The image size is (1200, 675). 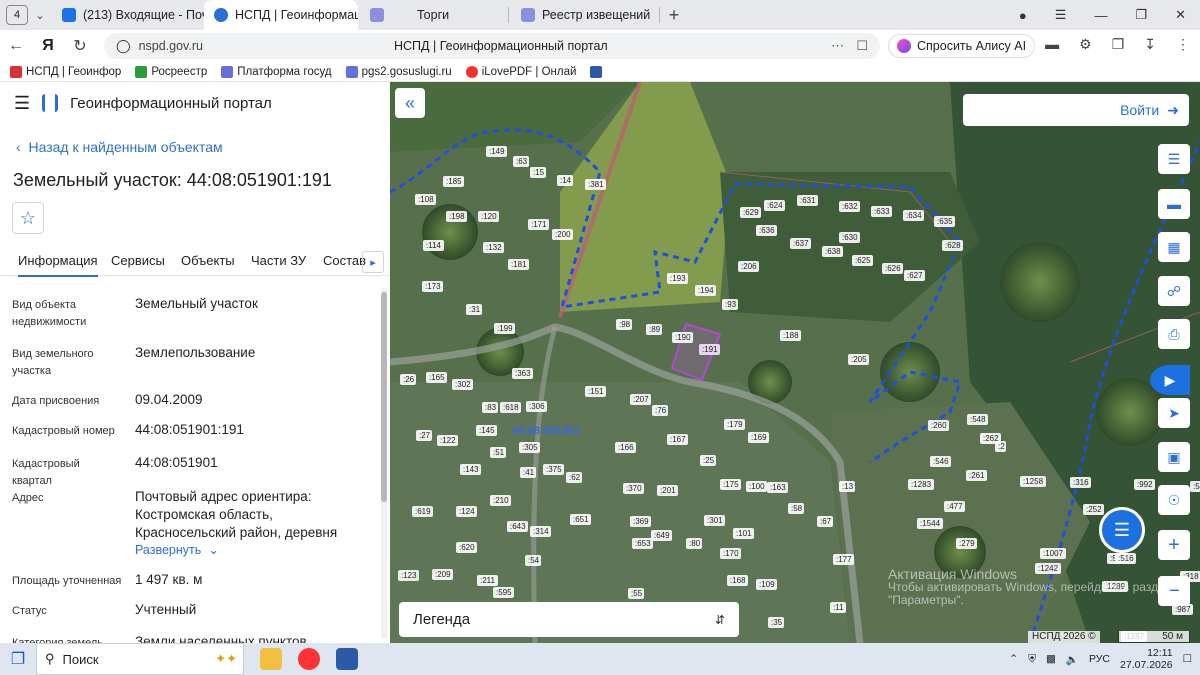 What do you see at coordinates (1013, 659) in the screenshot?
I see `chevron-up-icon: ⌃` at bounding box center [1013, 659].